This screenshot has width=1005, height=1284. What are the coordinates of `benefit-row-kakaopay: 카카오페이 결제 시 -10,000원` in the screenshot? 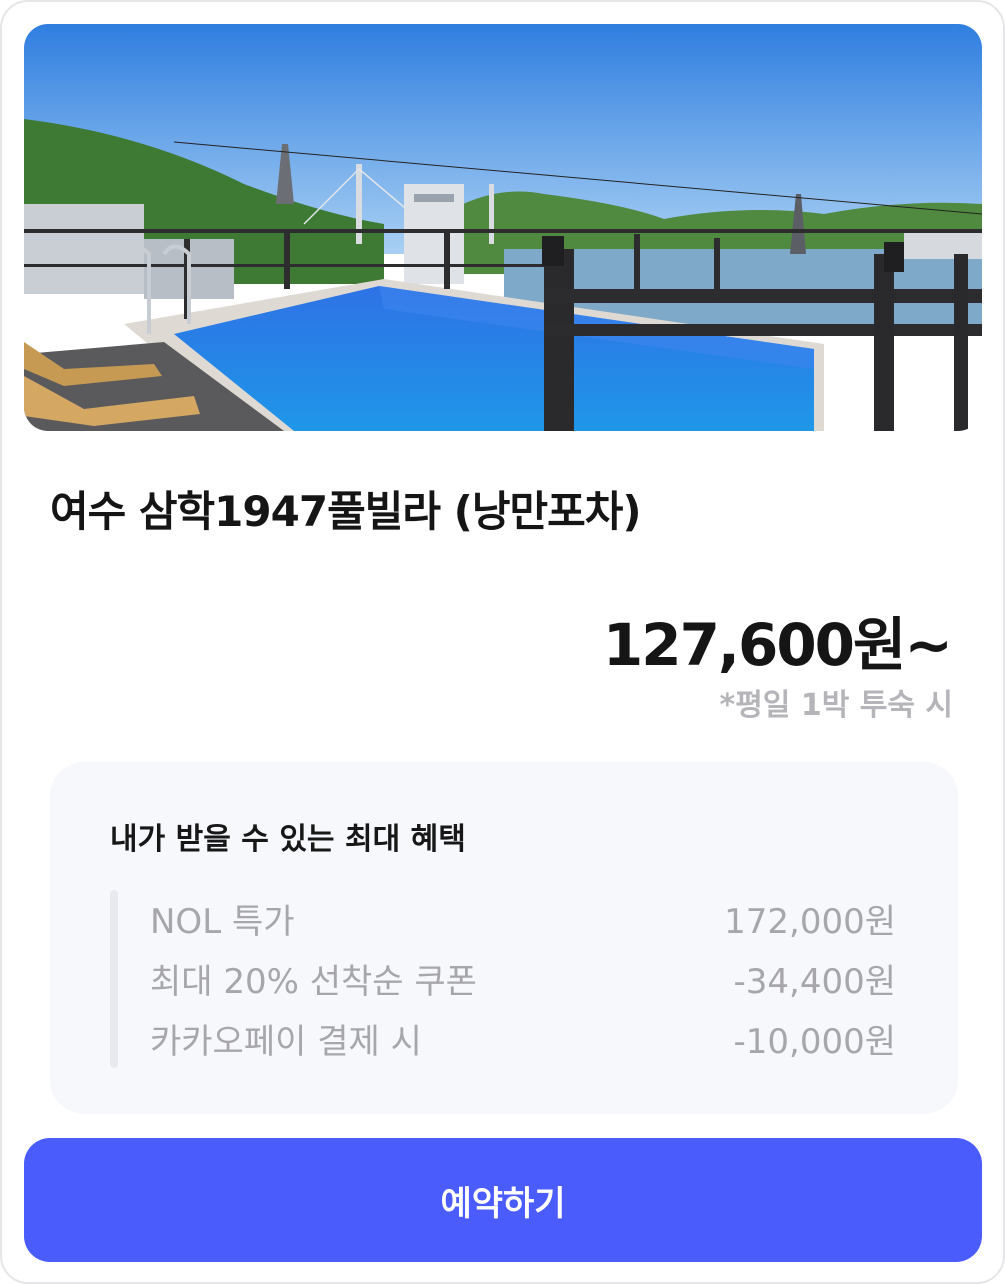 It's located at (523, 1038).